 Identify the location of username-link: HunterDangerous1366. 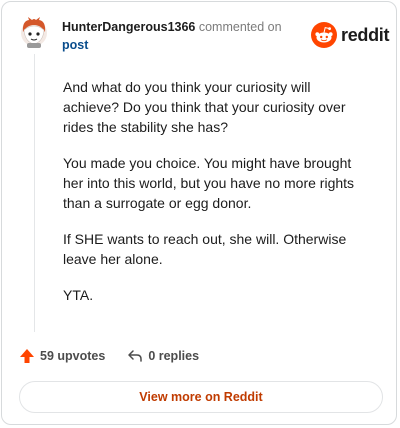
(128, 27).